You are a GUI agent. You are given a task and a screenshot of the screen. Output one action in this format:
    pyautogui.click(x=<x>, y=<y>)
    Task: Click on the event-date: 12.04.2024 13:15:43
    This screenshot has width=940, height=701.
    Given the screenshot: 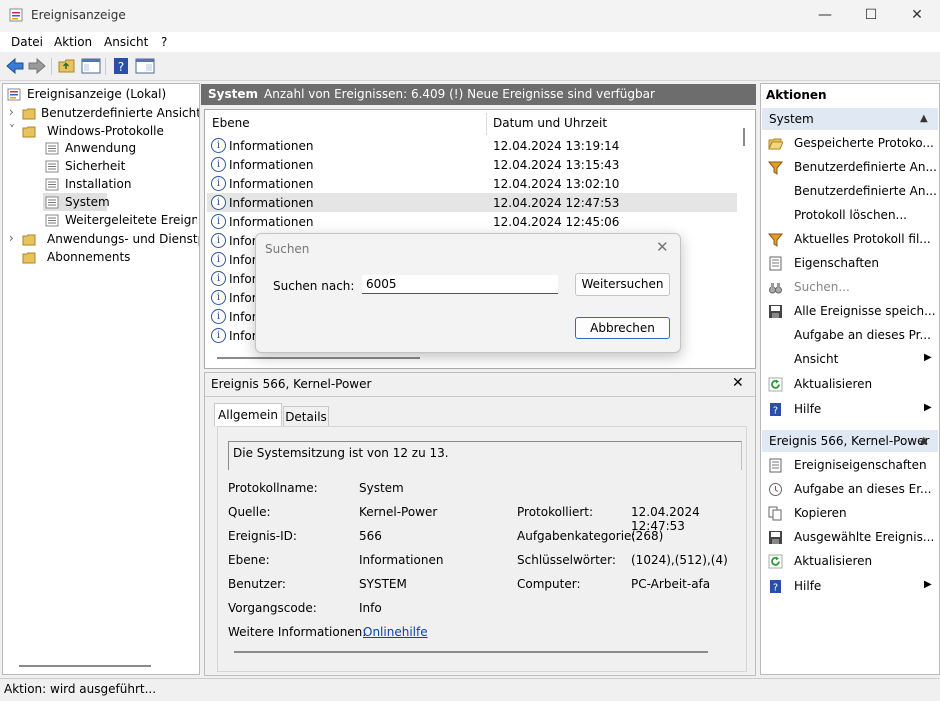 What is the action you would take?
    pyautogui.click(x=556, y=165)
    